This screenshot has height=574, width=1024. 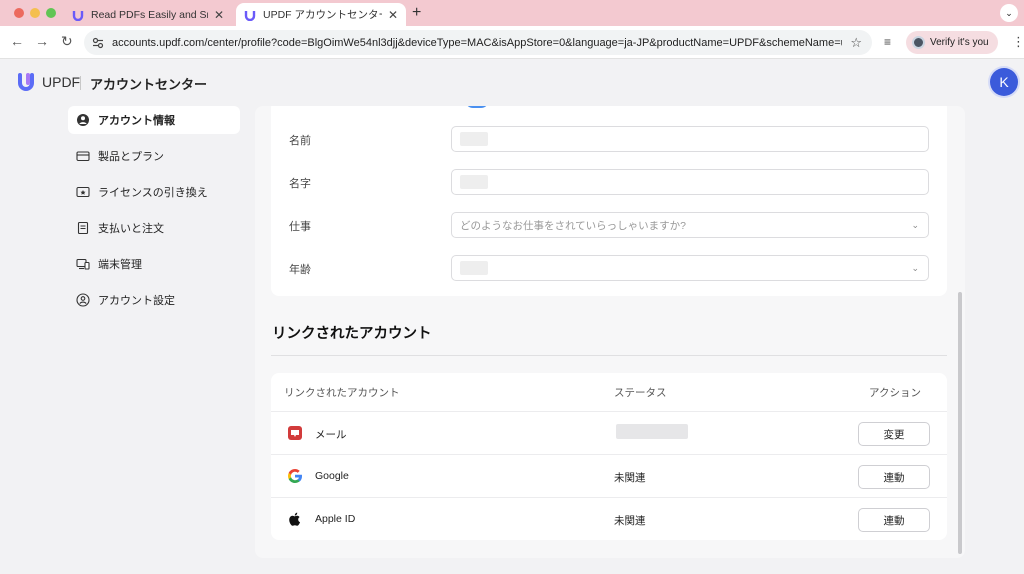 What do you see at coordinates (300, 270) in the screenshot?
I see `field-label: 年齢` at bounding box center [300, 270].